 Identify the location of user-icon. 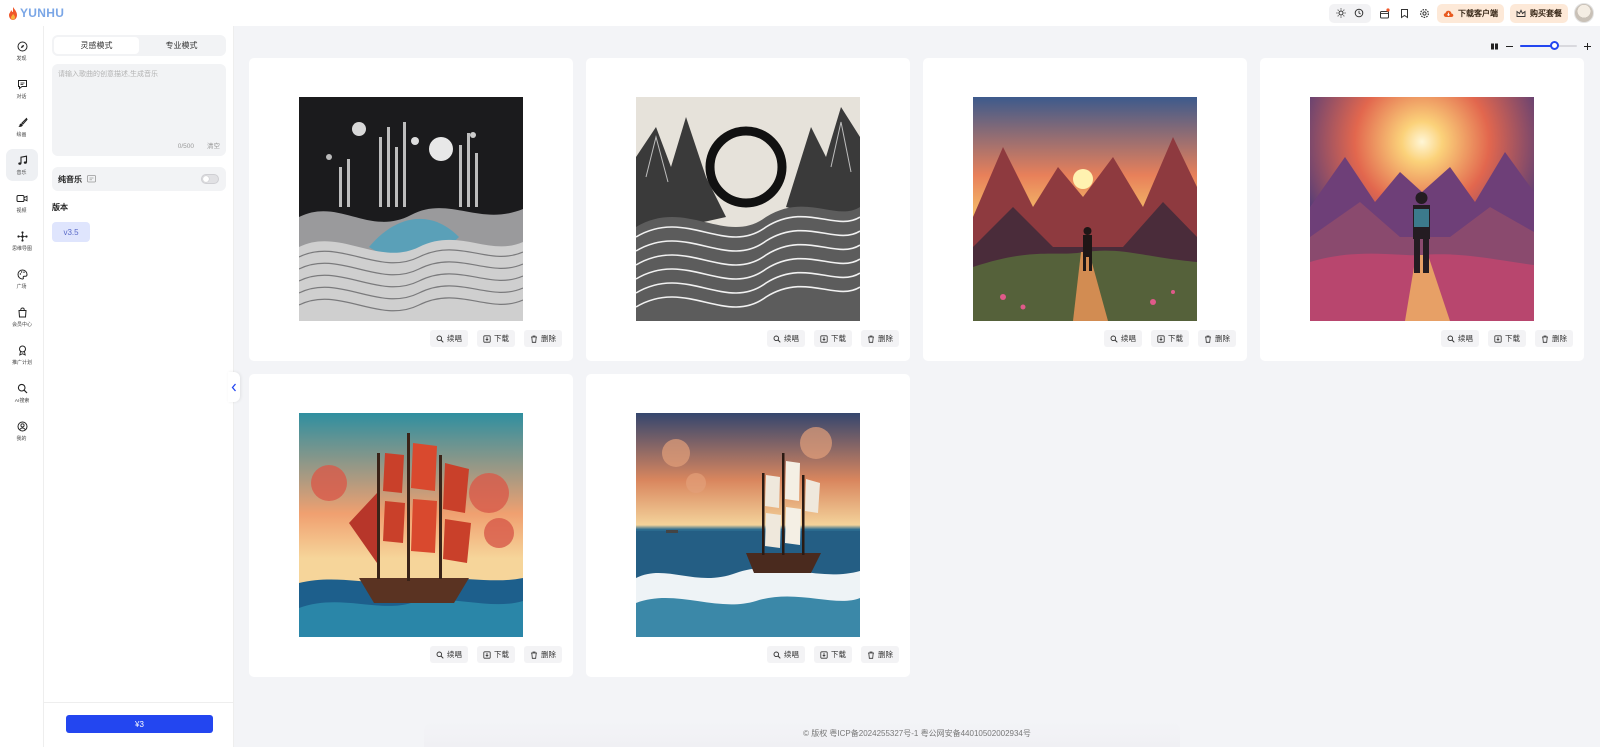
(22, 426).